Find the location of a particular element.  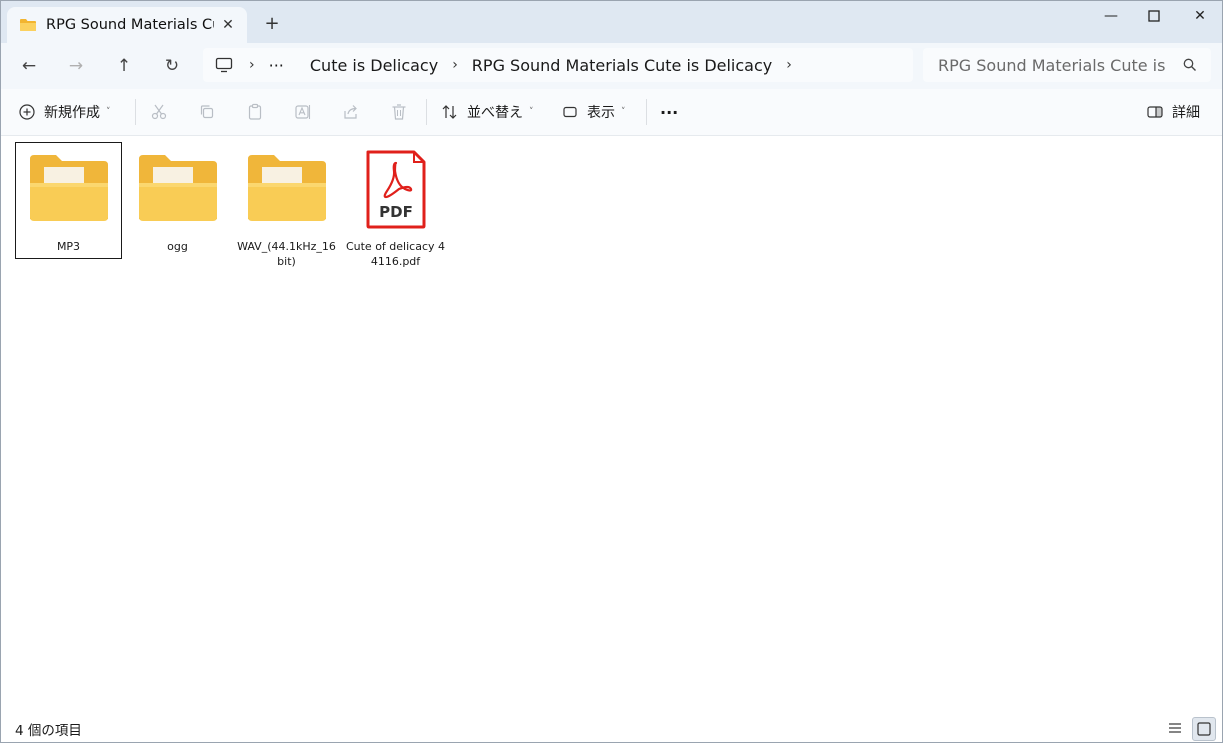

sort-icon is located at coordinates (449, 112).